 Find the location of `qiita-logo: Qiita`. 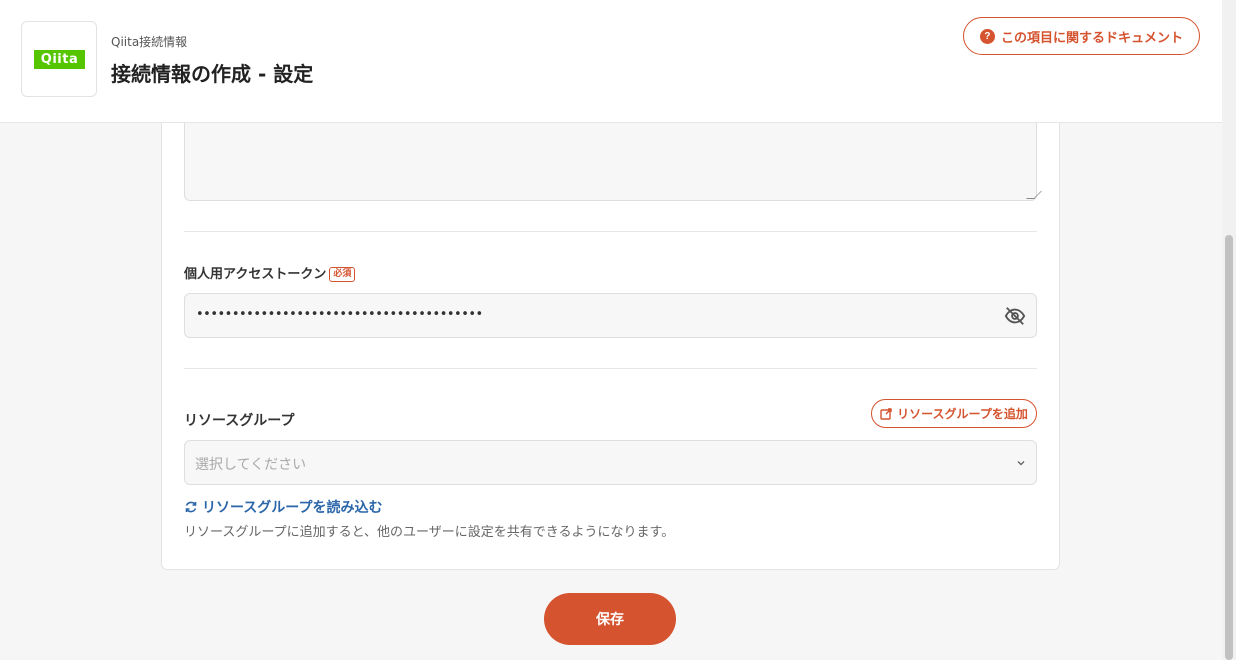

qiita-logo: Qiita is located at coordinates (59, 59).